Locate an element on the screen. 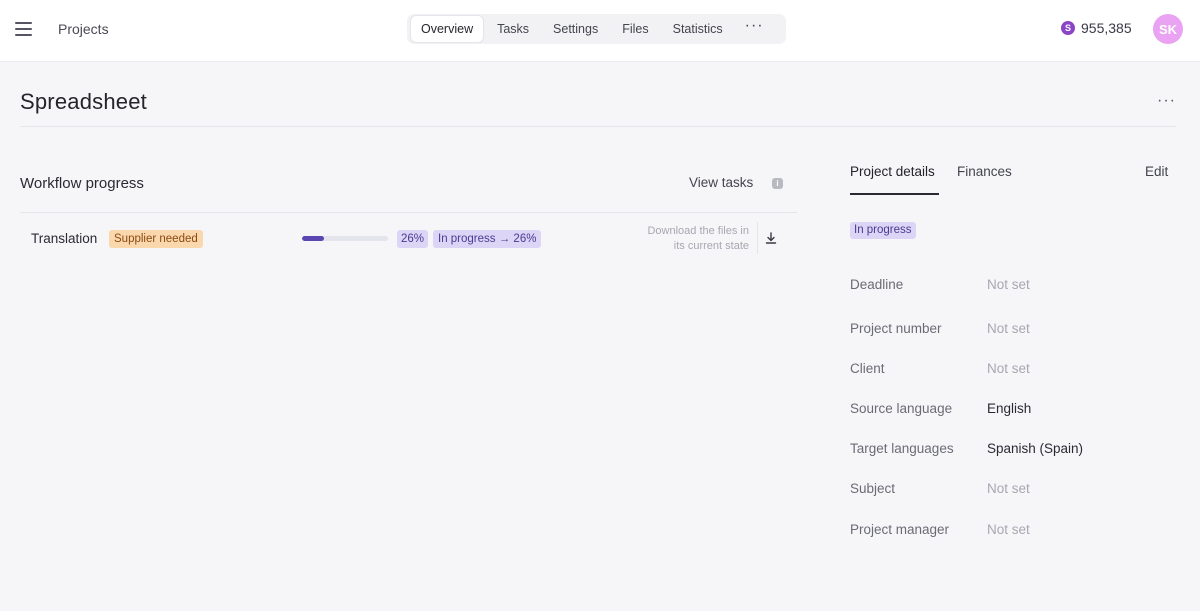  page-more-icon: ··· is located at coordinates (1166, 101).